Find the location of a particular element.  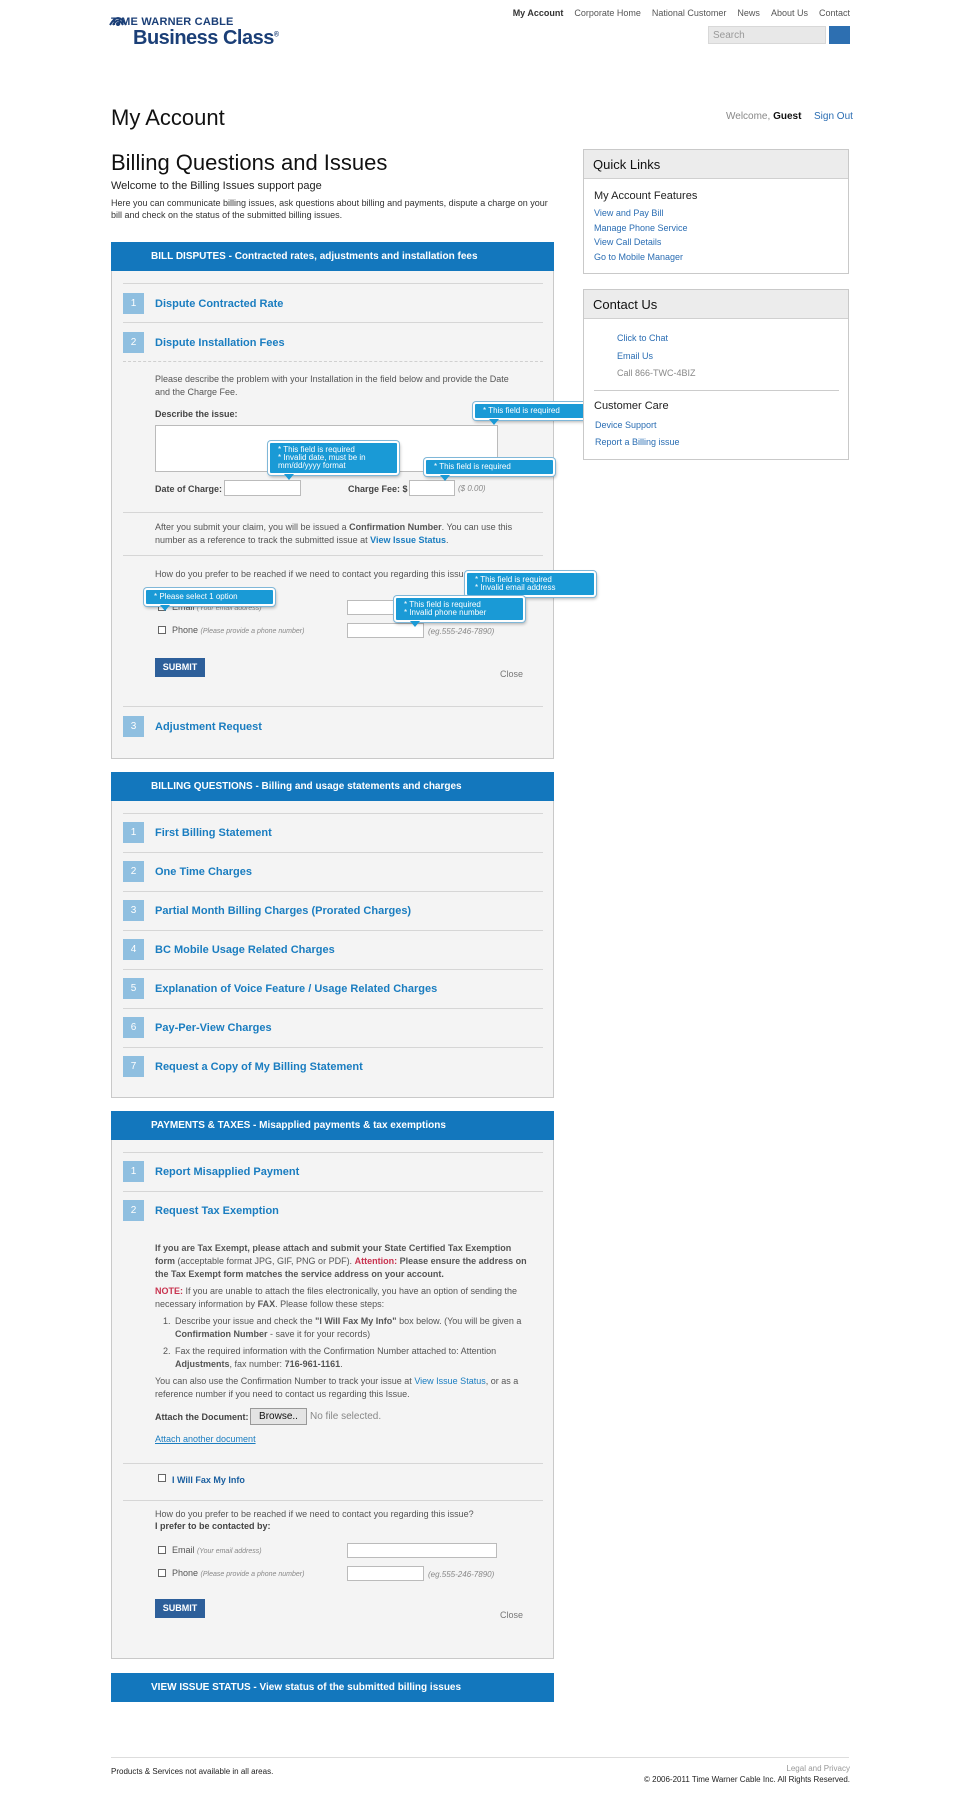

view-call-details-link: View Call Details is located at coordinates (627, 242).